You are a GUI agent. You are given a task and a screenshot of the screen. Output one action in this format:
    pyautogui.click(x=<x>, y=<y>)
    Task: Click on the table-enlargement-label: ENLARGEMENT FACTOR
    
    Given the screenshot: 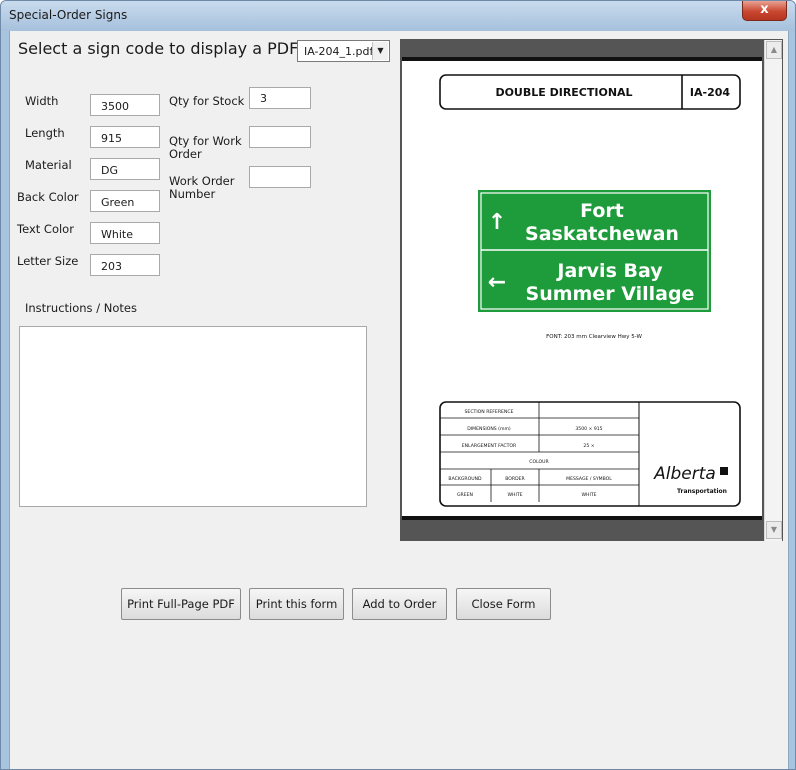 What is the action you would take?
    pyautogui.click(x=489, y=446)
    